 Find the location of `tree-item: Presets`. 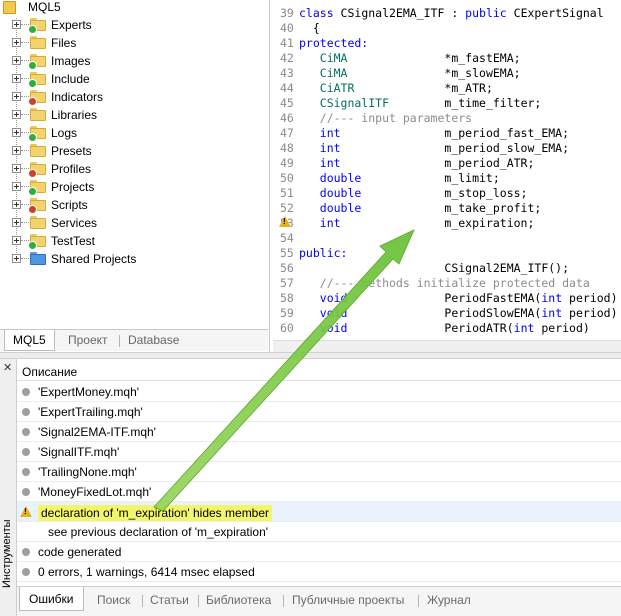

tree-item: Presets is located at coordinates (134, 151).